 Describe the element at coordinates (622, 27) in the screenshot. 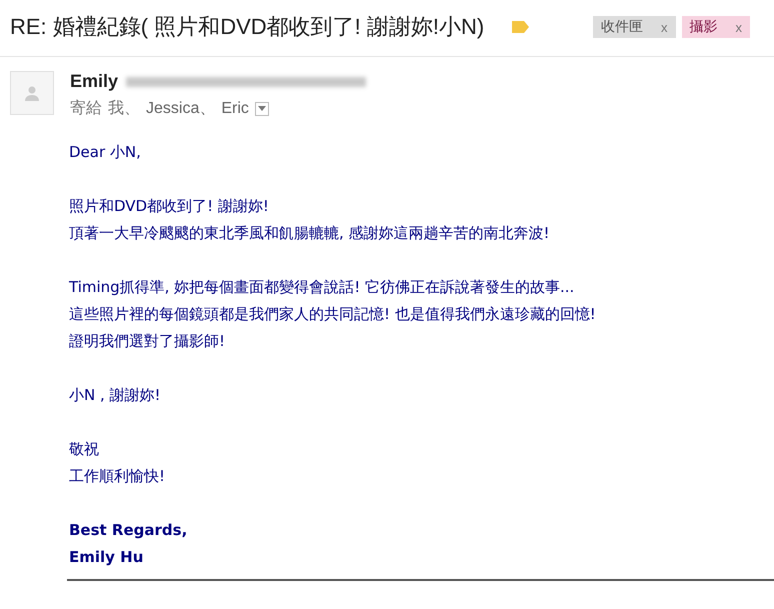

I see `label-name: 收件匣` at that location.